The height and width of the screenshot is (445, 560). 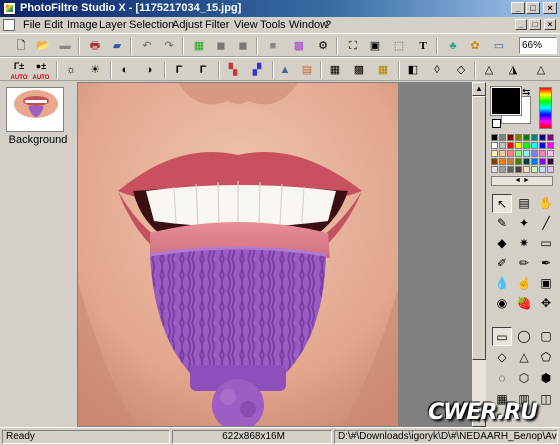 I want to click on deformation-icon: ✥, so click(x=546, y=303).